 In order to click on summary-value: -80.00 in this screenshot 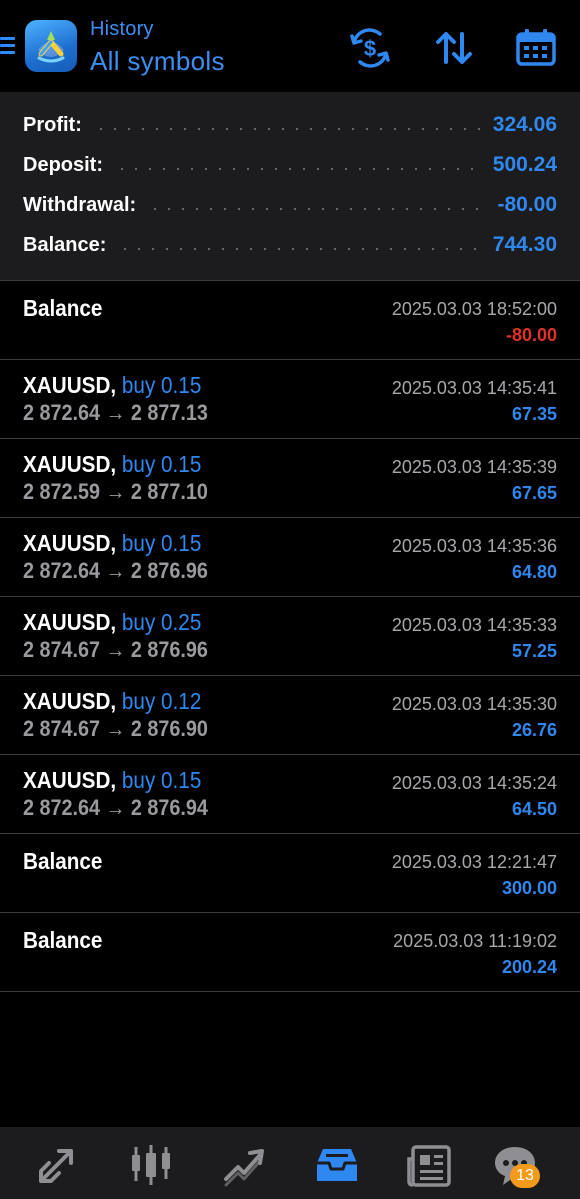, I will do `click(527, 204)`.